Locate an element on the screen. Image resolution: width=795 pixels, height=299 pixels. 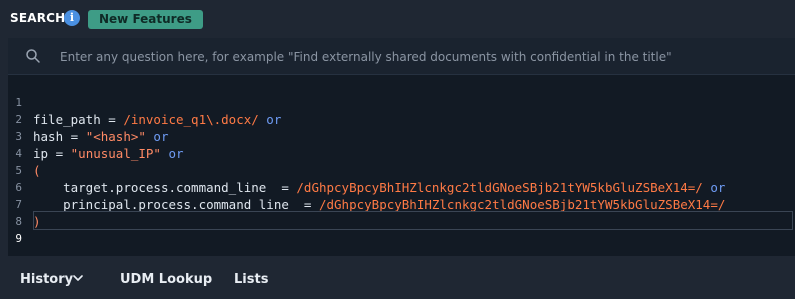
search-bar is located at coordinates (401, 56).